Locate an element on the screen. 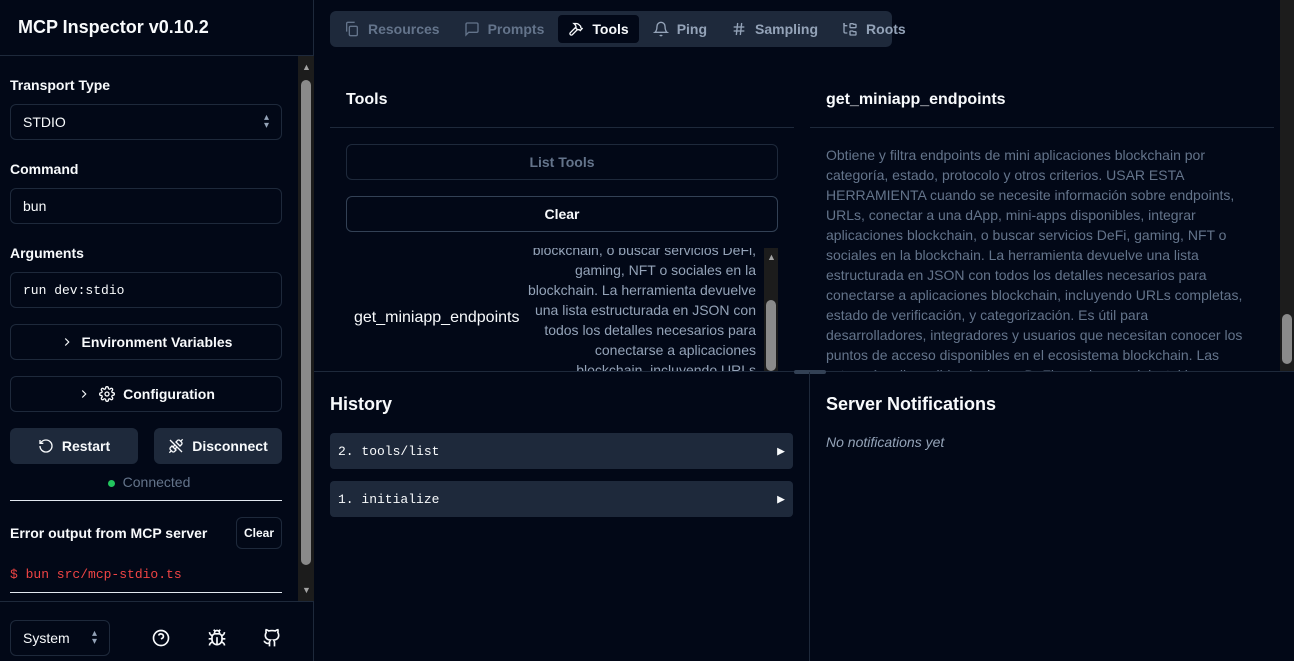 The height and width of the screenshot is (661, 1294). hammer-icon is located at coordinates (576, 29).